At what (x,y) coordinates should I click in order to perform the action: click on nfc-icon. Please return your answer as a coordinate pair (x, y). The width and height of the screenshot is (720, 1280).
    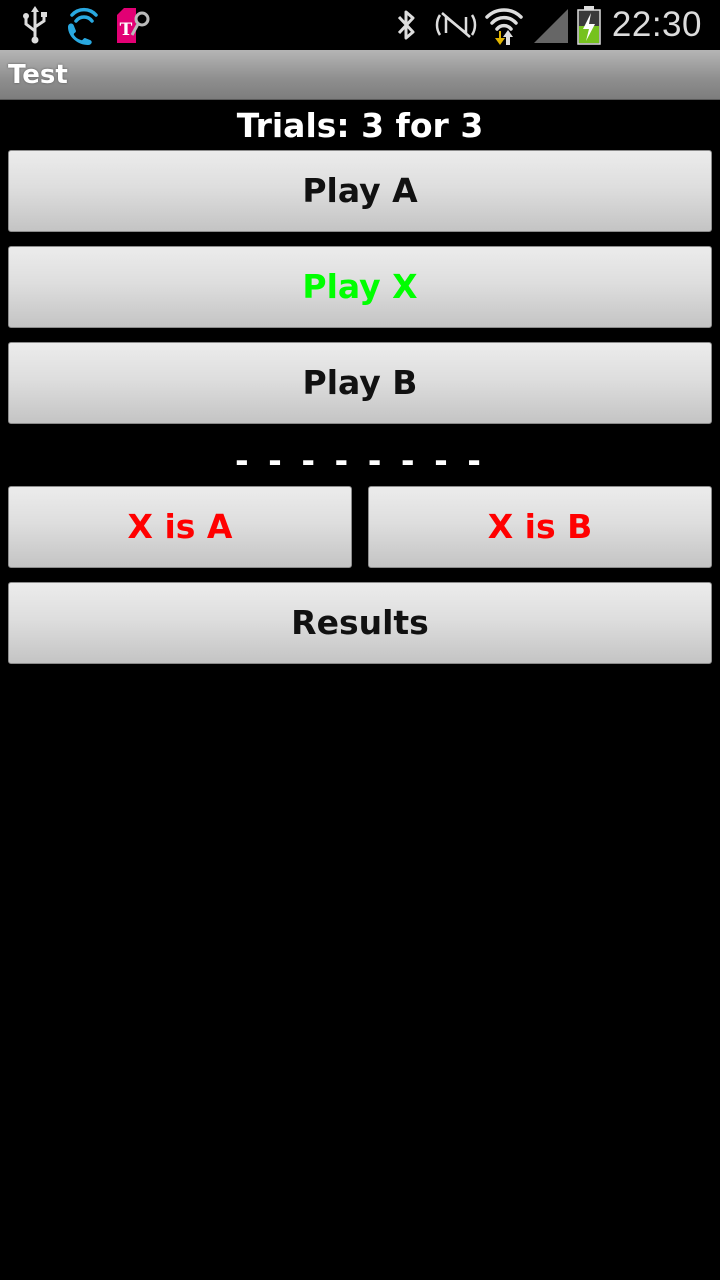
    Looking at the image, I should click on (456, 25).